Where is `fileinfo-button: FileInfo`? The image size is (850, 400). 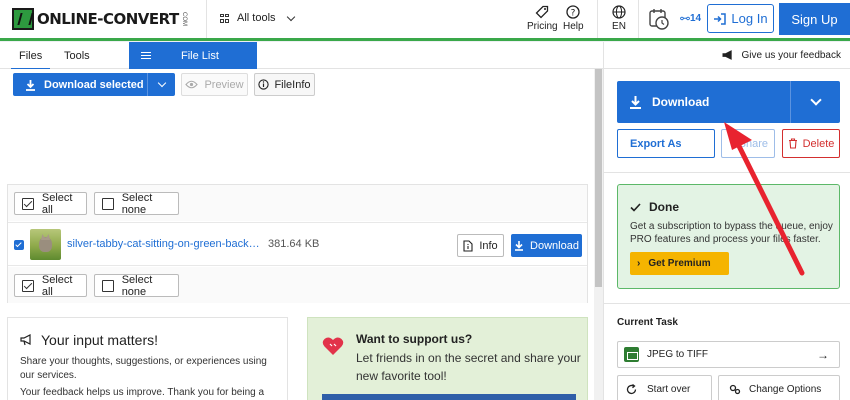
fileinfo-button: FileInfo is located at coordinates (284, 84).